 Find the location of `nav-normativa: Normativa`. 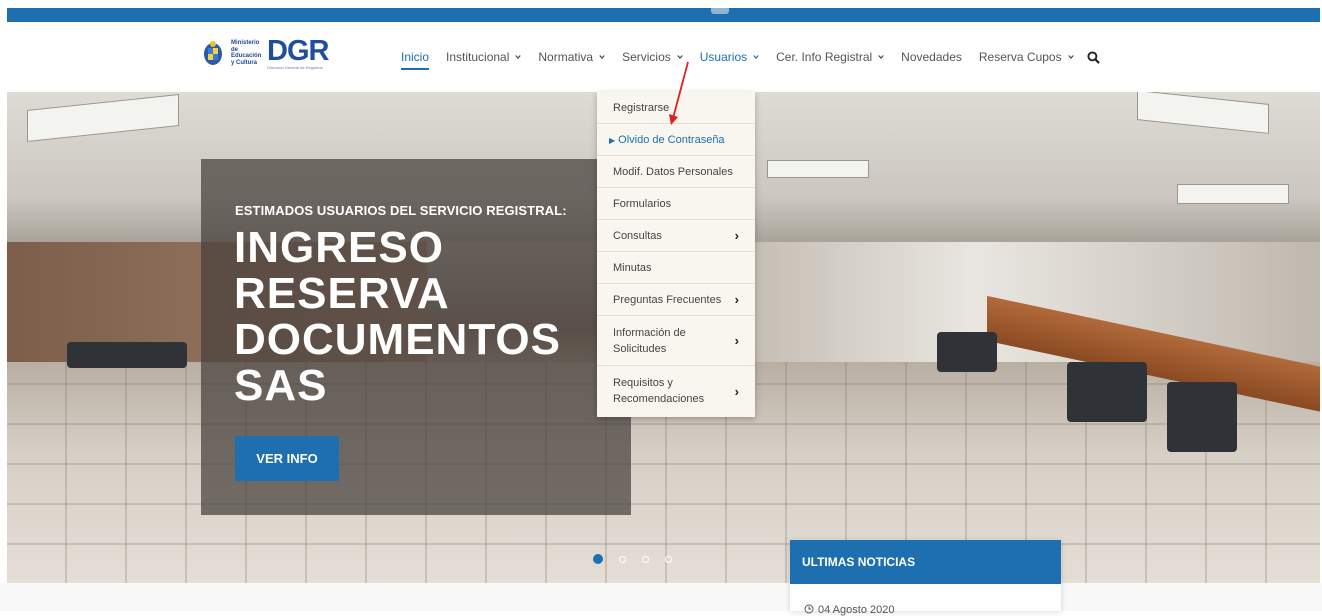

nav-normativa: Normativa is located at coordinates (571, 57).